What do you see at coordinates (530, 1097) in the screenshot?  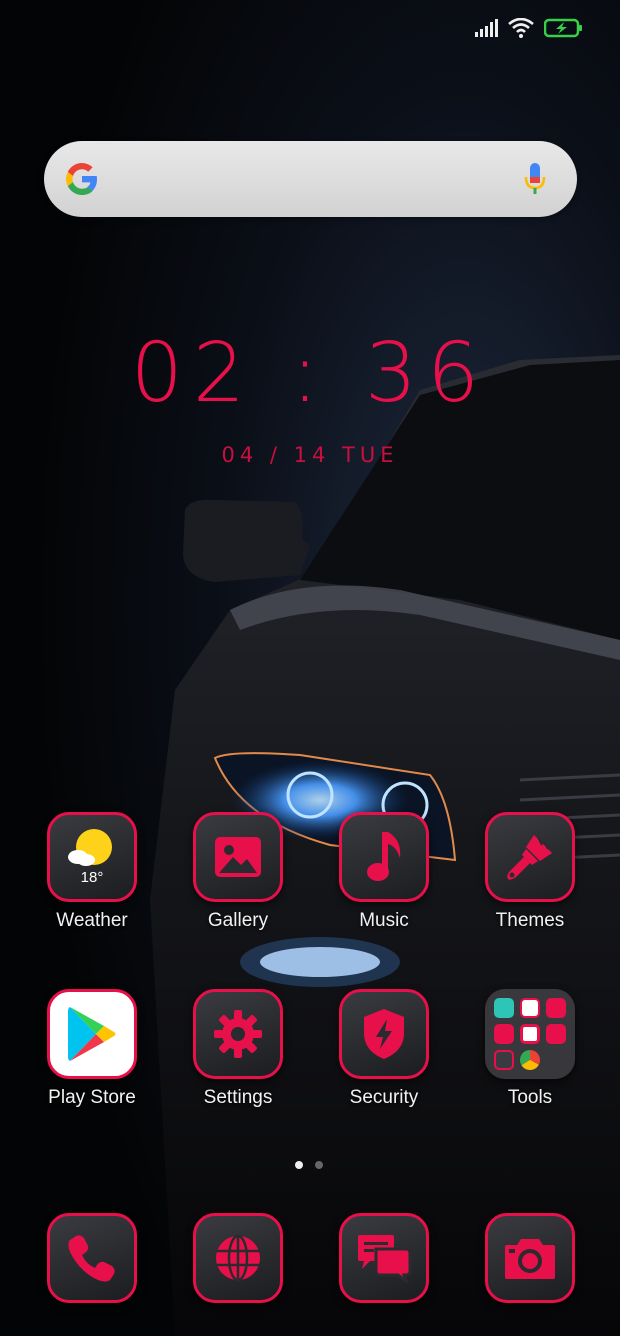 I see `app-label-tools: Tools` at bounding box center [530, 1097].